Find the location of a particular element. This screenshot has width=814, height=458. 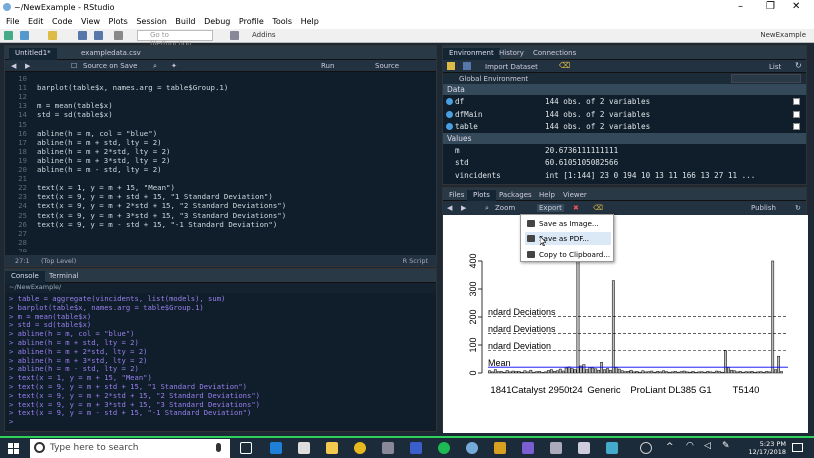

zoom-button: Zoom is located at coordinates (505, 208).